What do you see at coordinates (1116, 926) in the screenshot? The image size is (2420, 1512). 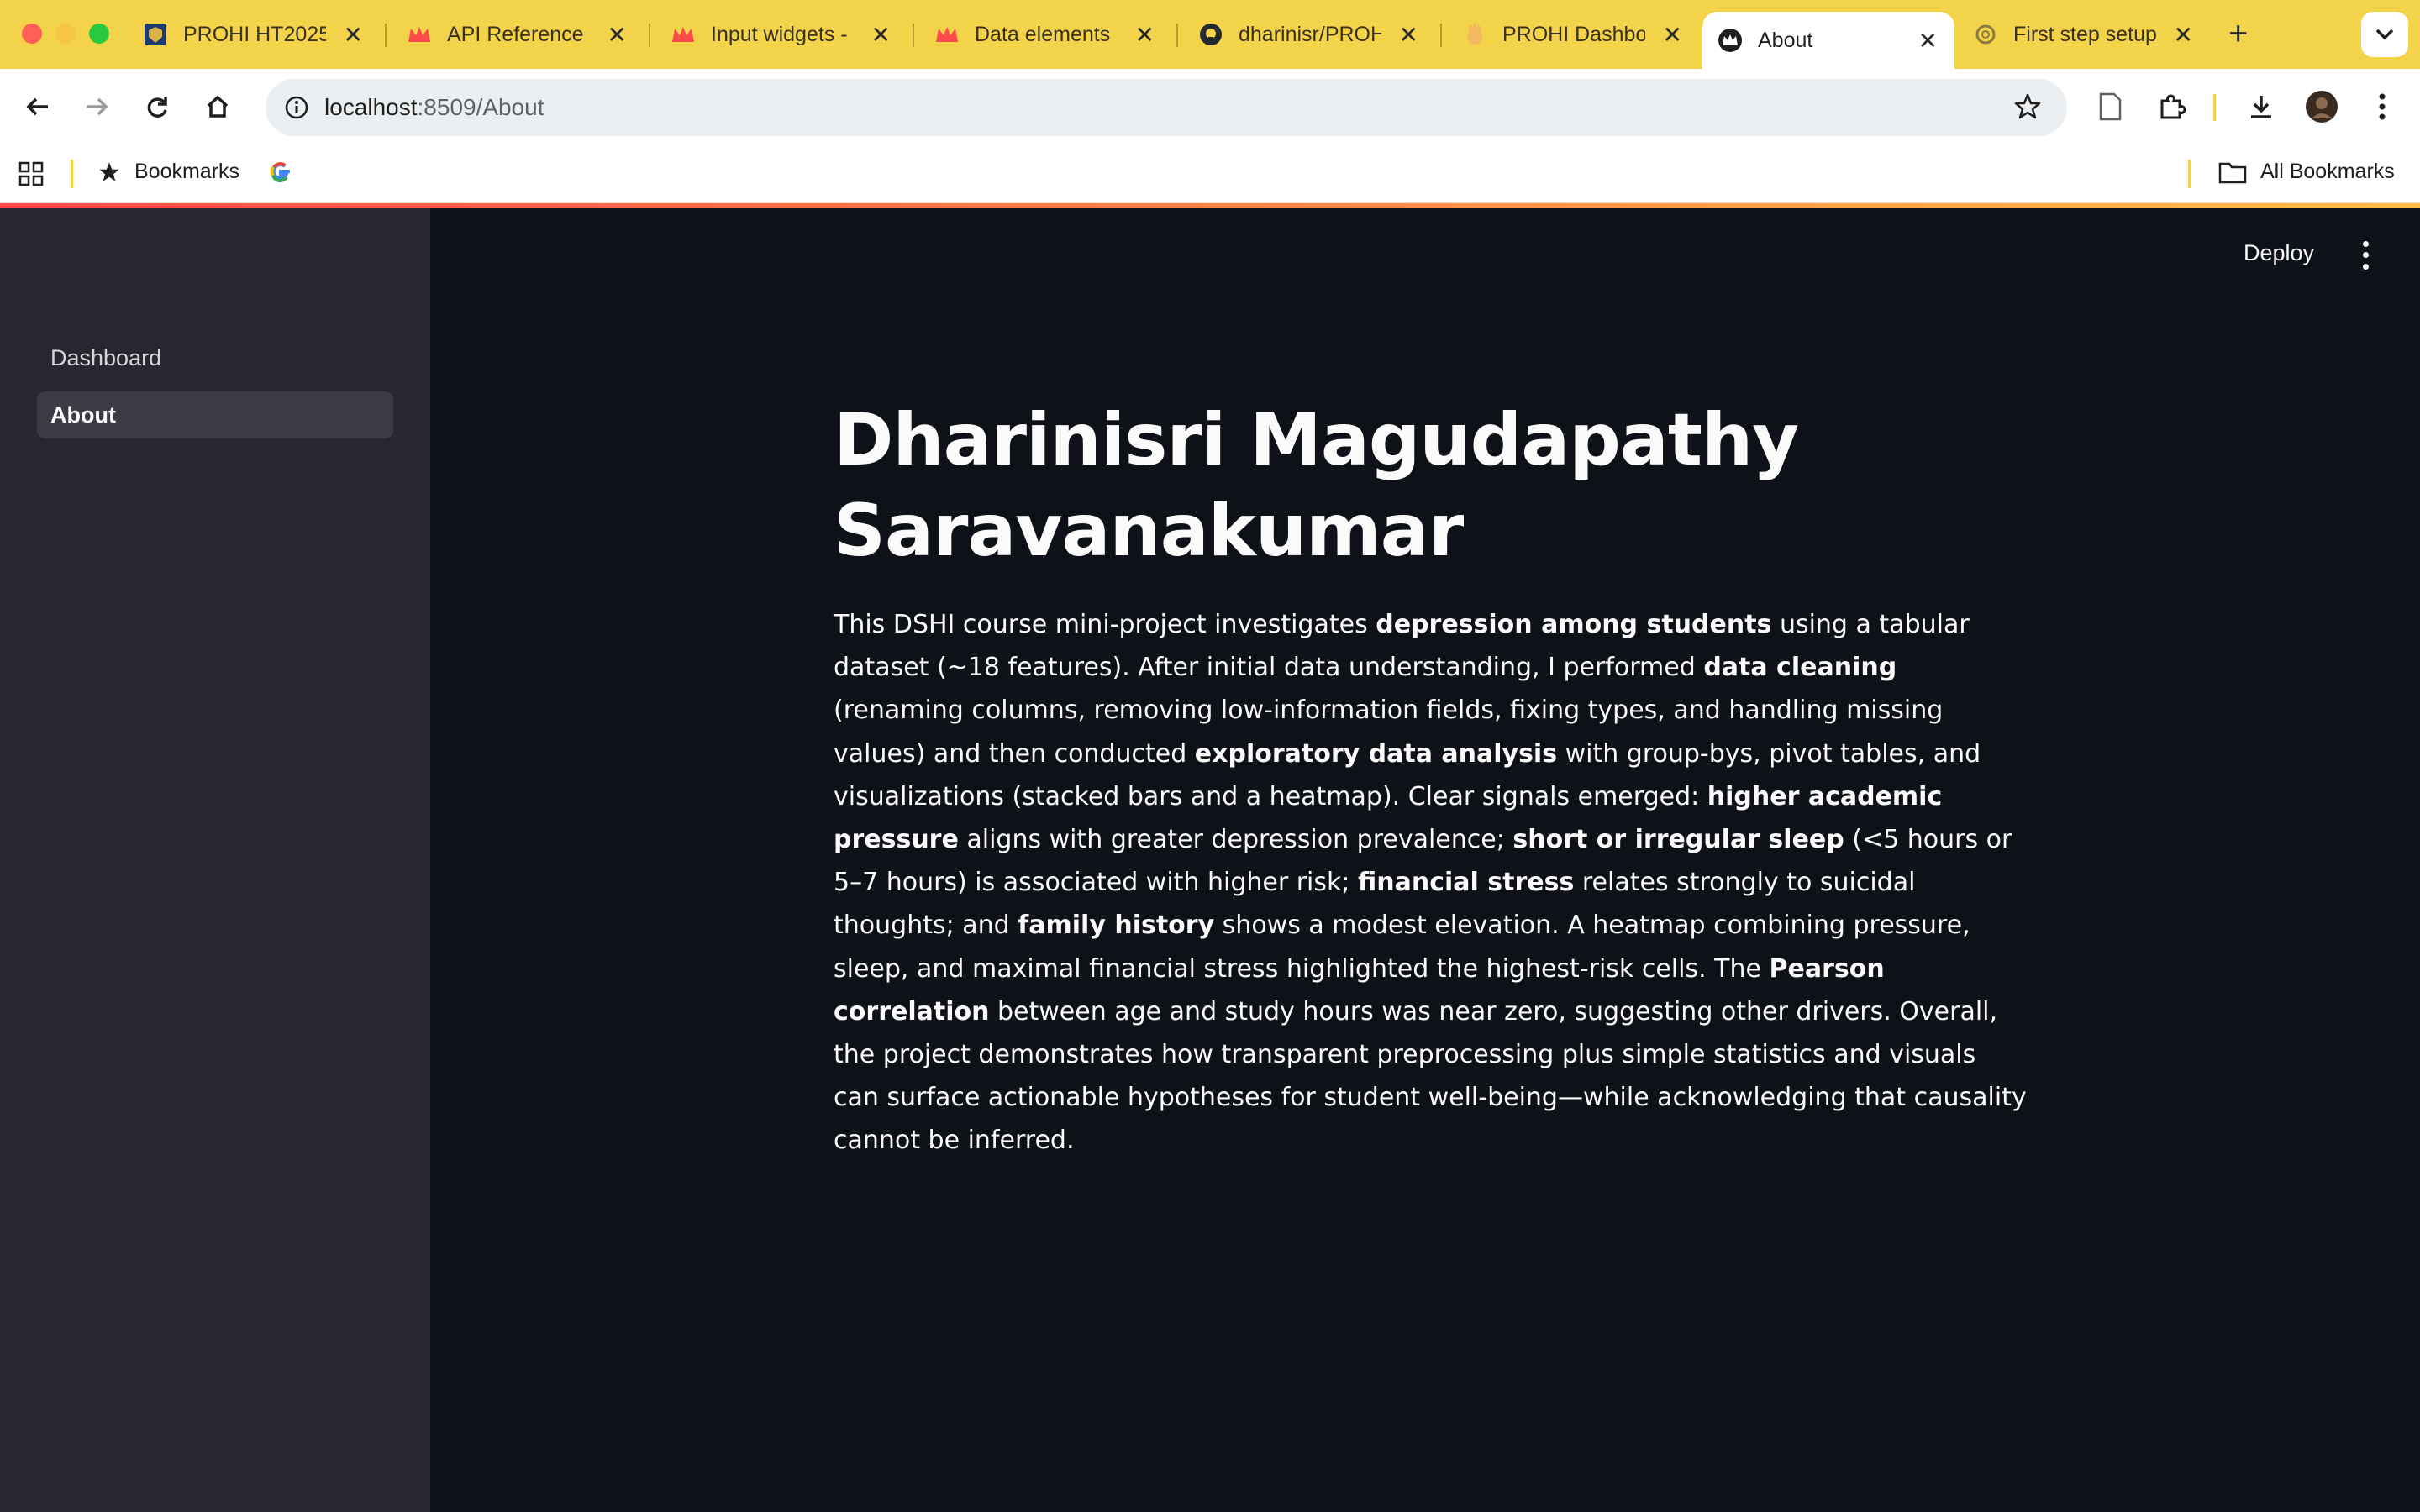 I see `bold-phrase: family history` at bounding box center [1116, 926].